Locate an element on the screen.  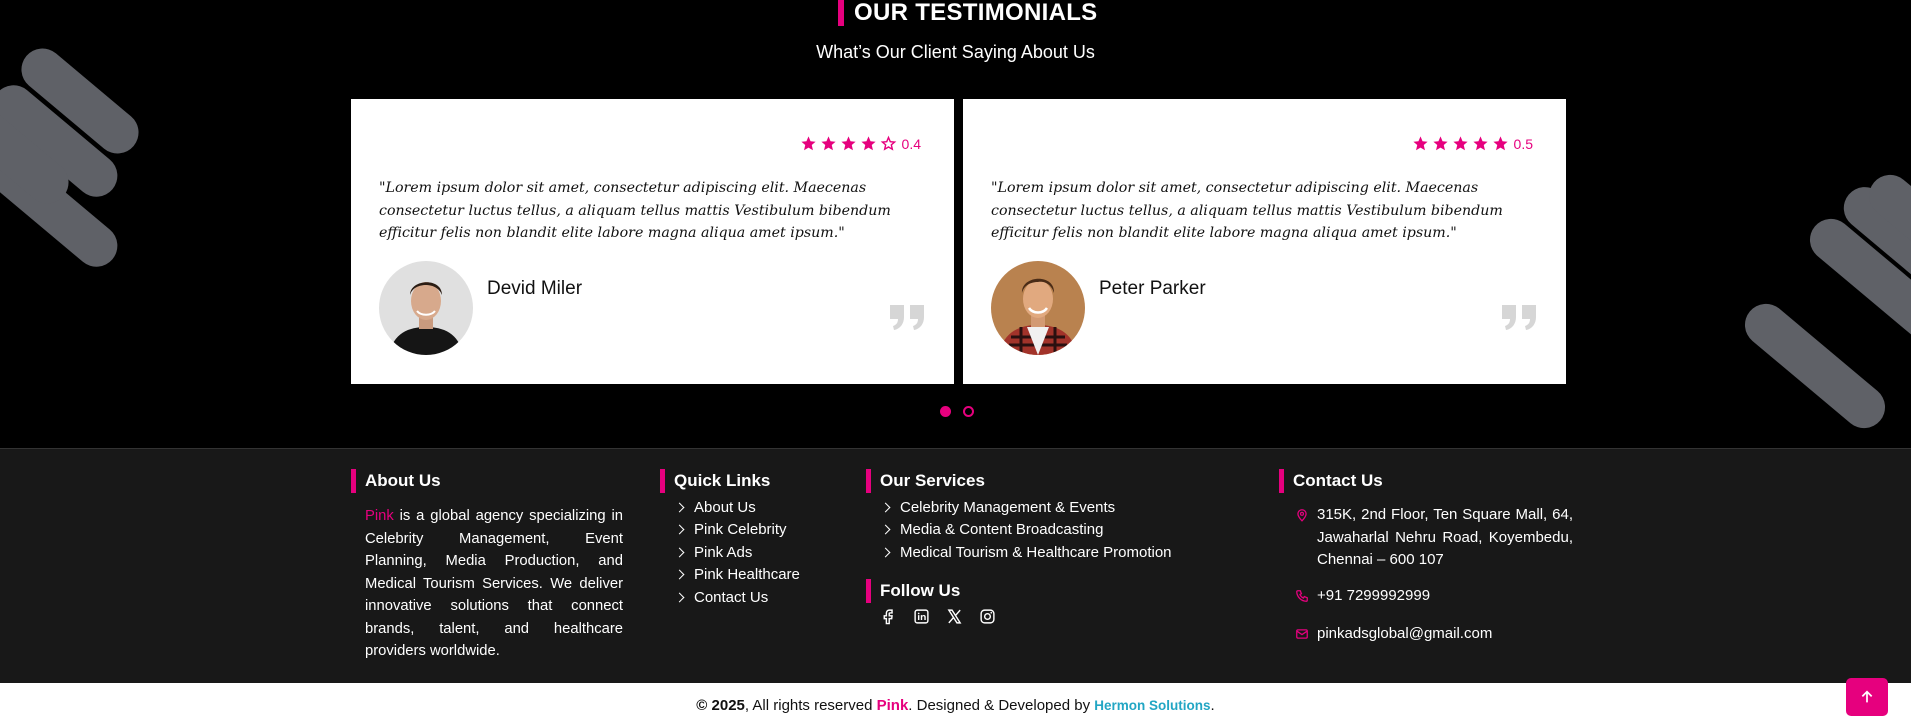
copyright-part2: . Designed & Developed by is located at coordinates (1001, 705).